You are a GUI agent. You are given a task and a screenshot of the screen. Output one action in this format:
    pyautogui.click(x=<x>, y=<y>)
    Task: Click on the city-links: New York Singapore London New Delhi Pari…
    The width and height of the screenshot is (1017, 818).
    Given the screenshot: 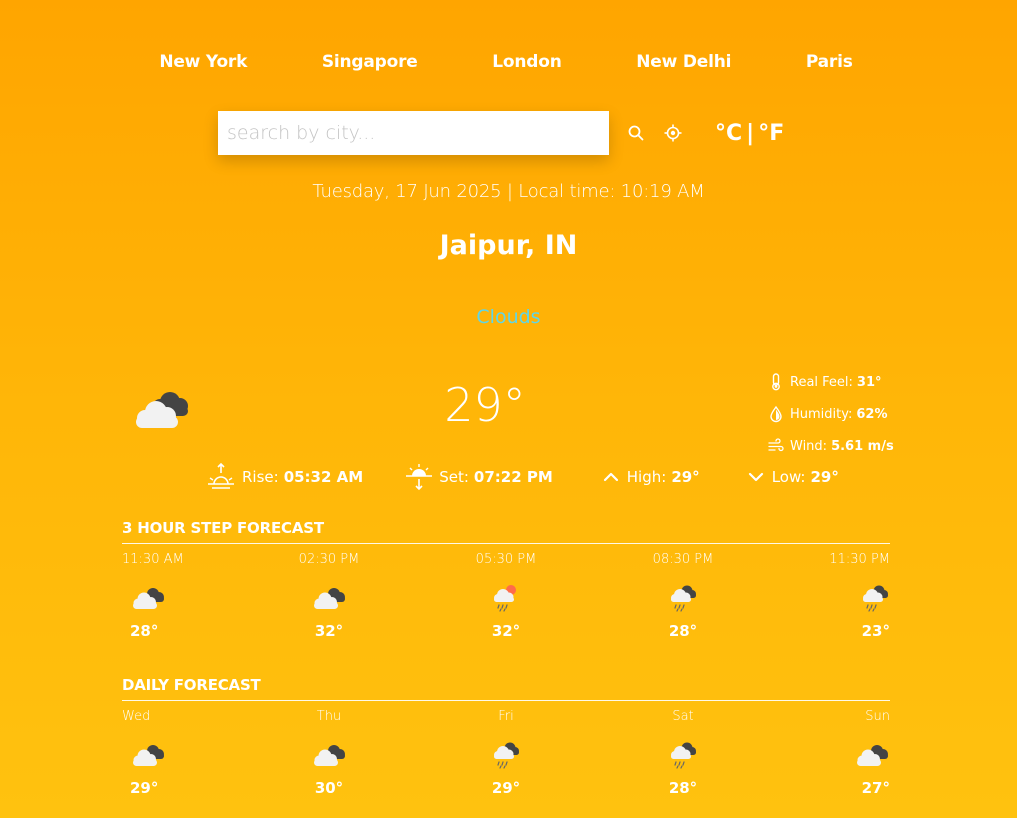 What is the action you would take?
    pyautogui.click(x=506, y=62)
    